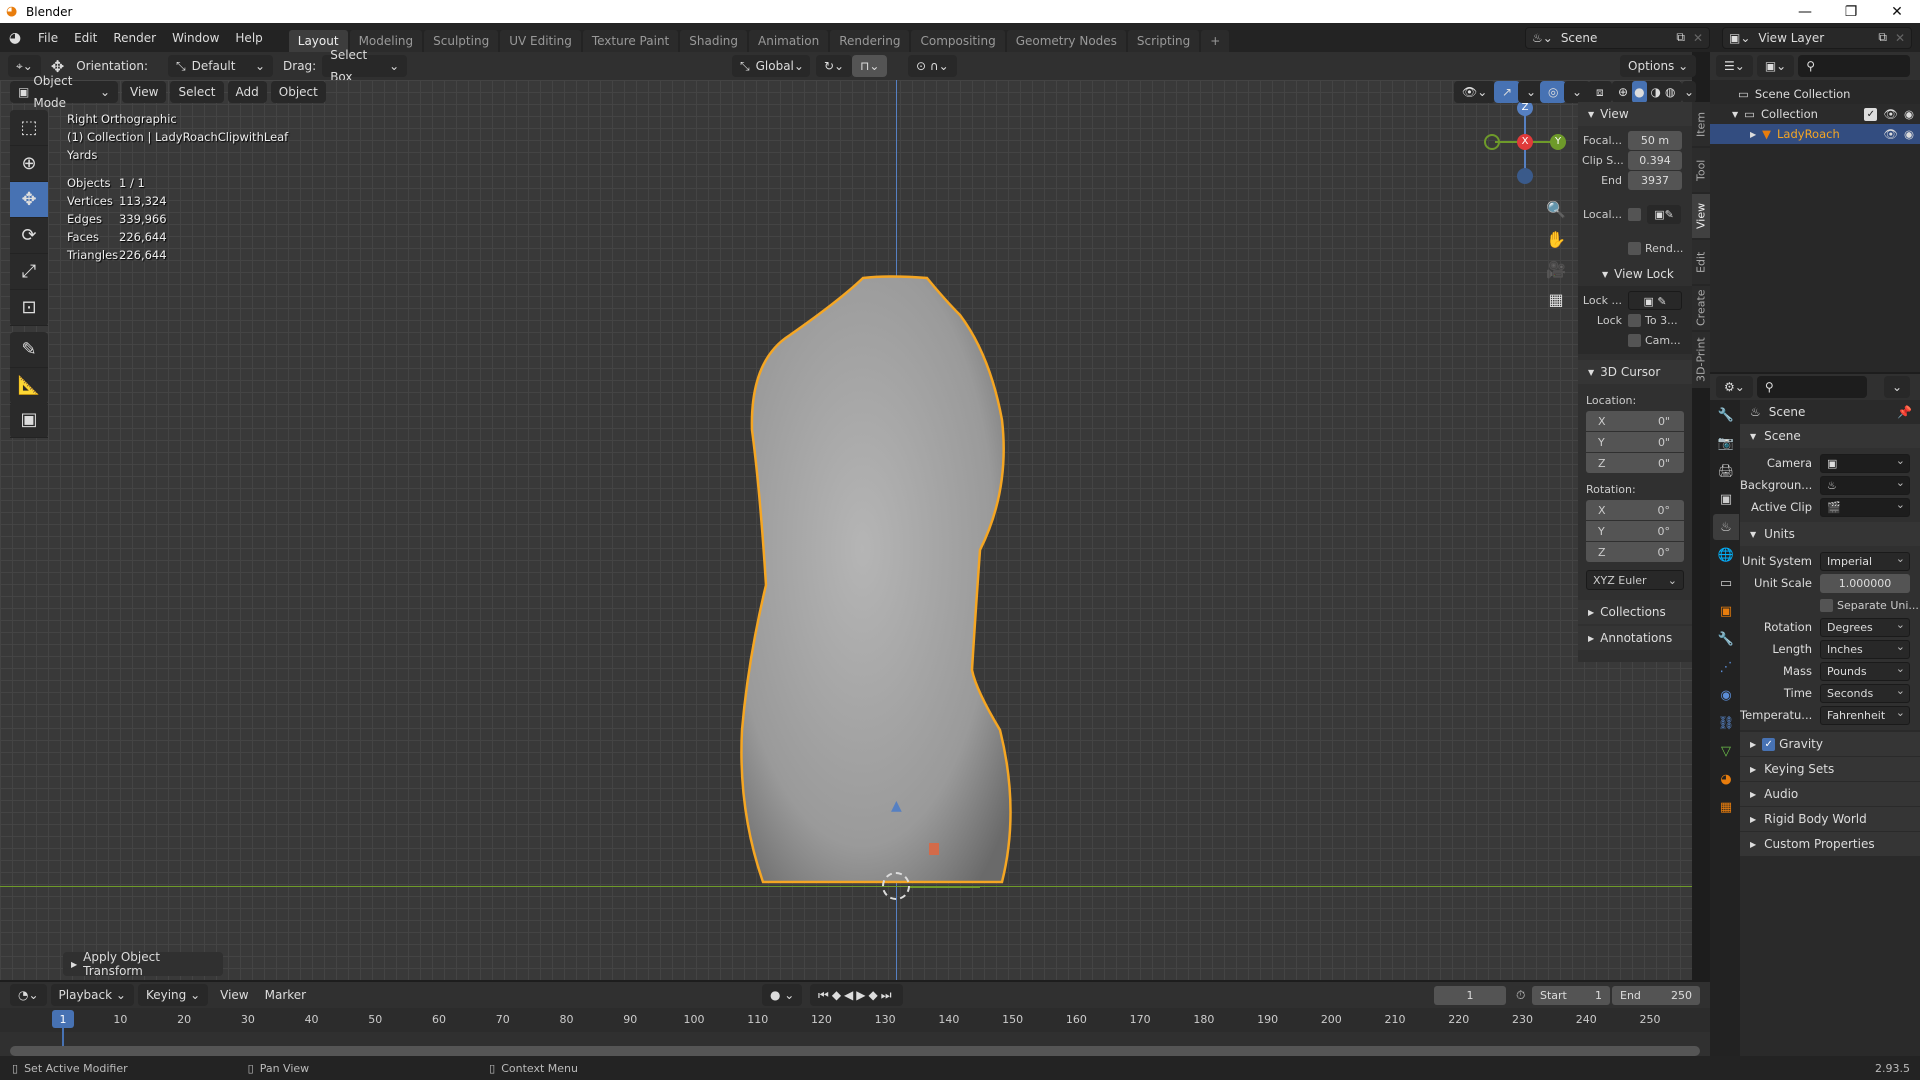 The height and width of the screenshot is (1080, 1920). What do you see at coordinates (1634, 320) in the screenshot?
I see `lock-to-3d-cursor-checkbox` at bounding box center [1634, 320].